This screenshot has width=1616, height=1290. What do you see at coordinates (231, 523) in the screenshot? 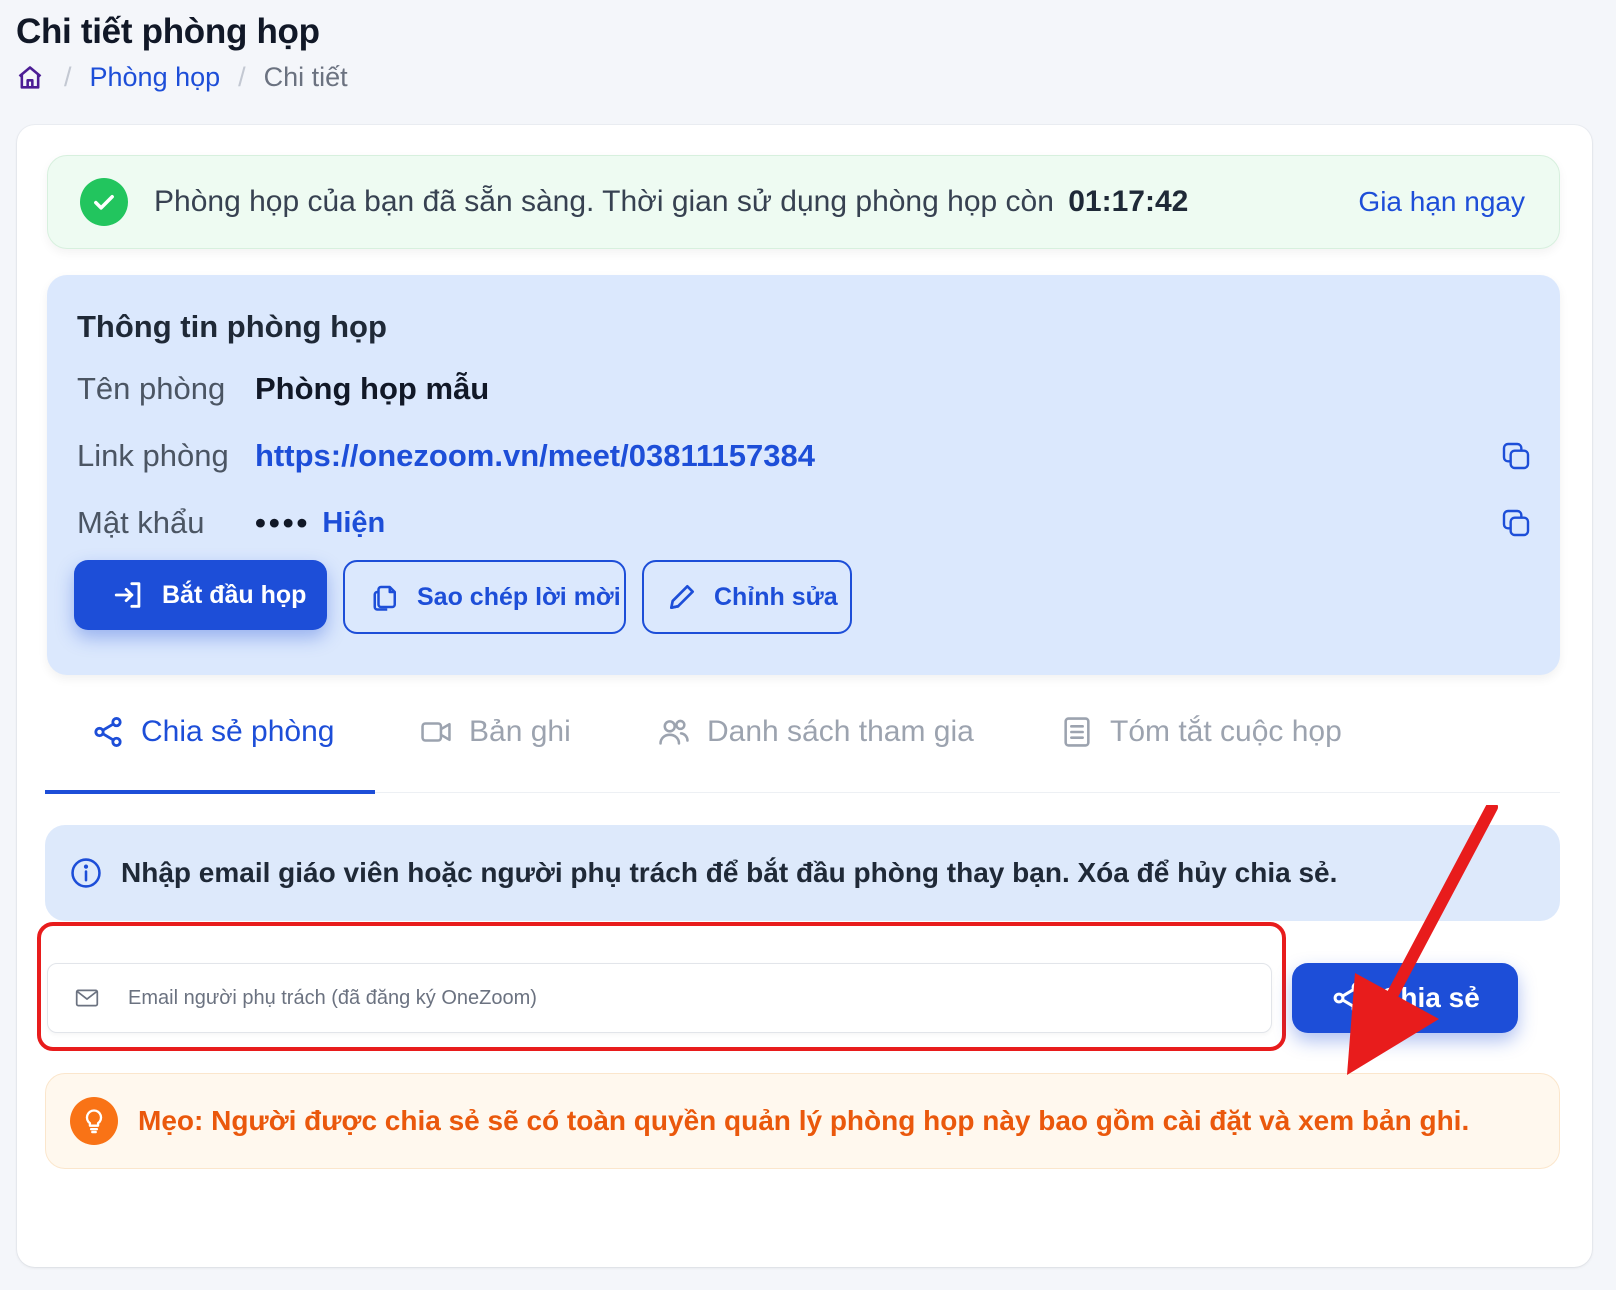
I see `password-row: Mật khẩu •••• Hiện` at bounding box center [231, 523].